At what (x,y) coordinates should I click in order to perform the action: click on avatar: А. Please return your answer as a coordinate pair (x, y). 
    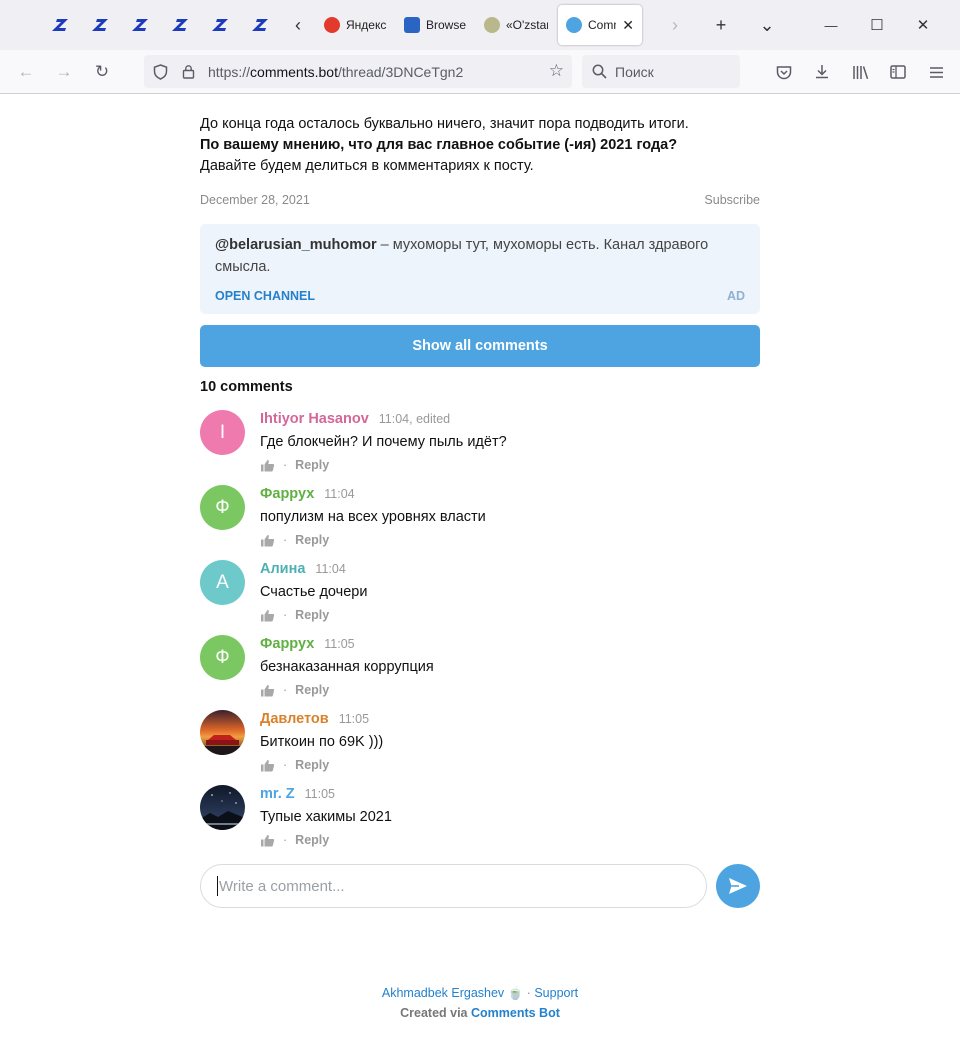
    Looking at the image, I should click on (222, 582).